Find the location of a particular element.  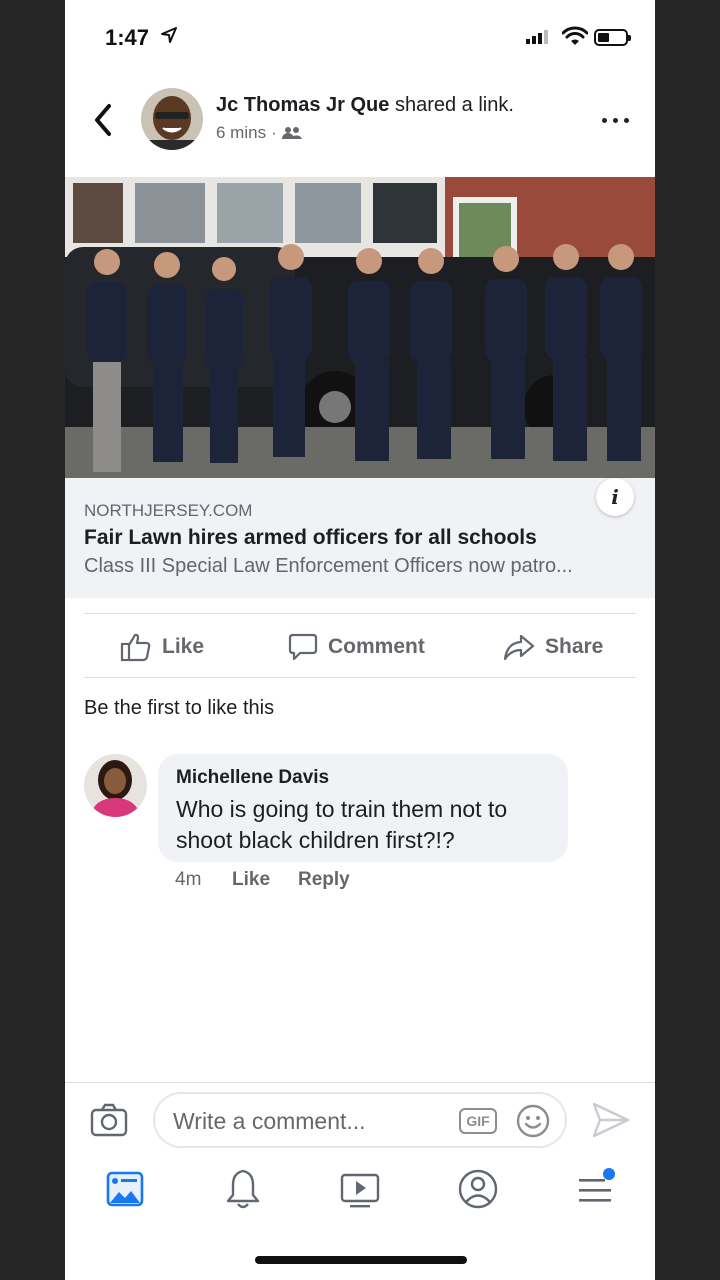

status-bar: 1:47 is located at coordinates (360, 35).